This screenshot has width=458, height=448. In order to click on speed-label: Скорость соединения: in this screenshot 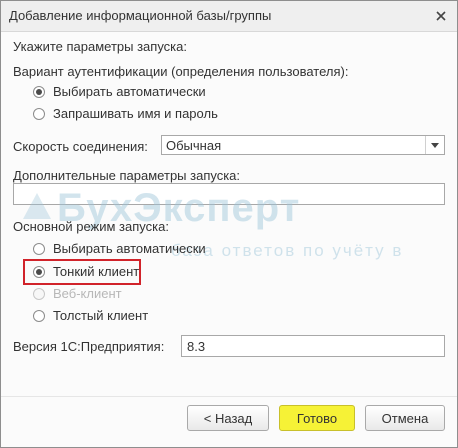, I will do `click(80, 146)`.